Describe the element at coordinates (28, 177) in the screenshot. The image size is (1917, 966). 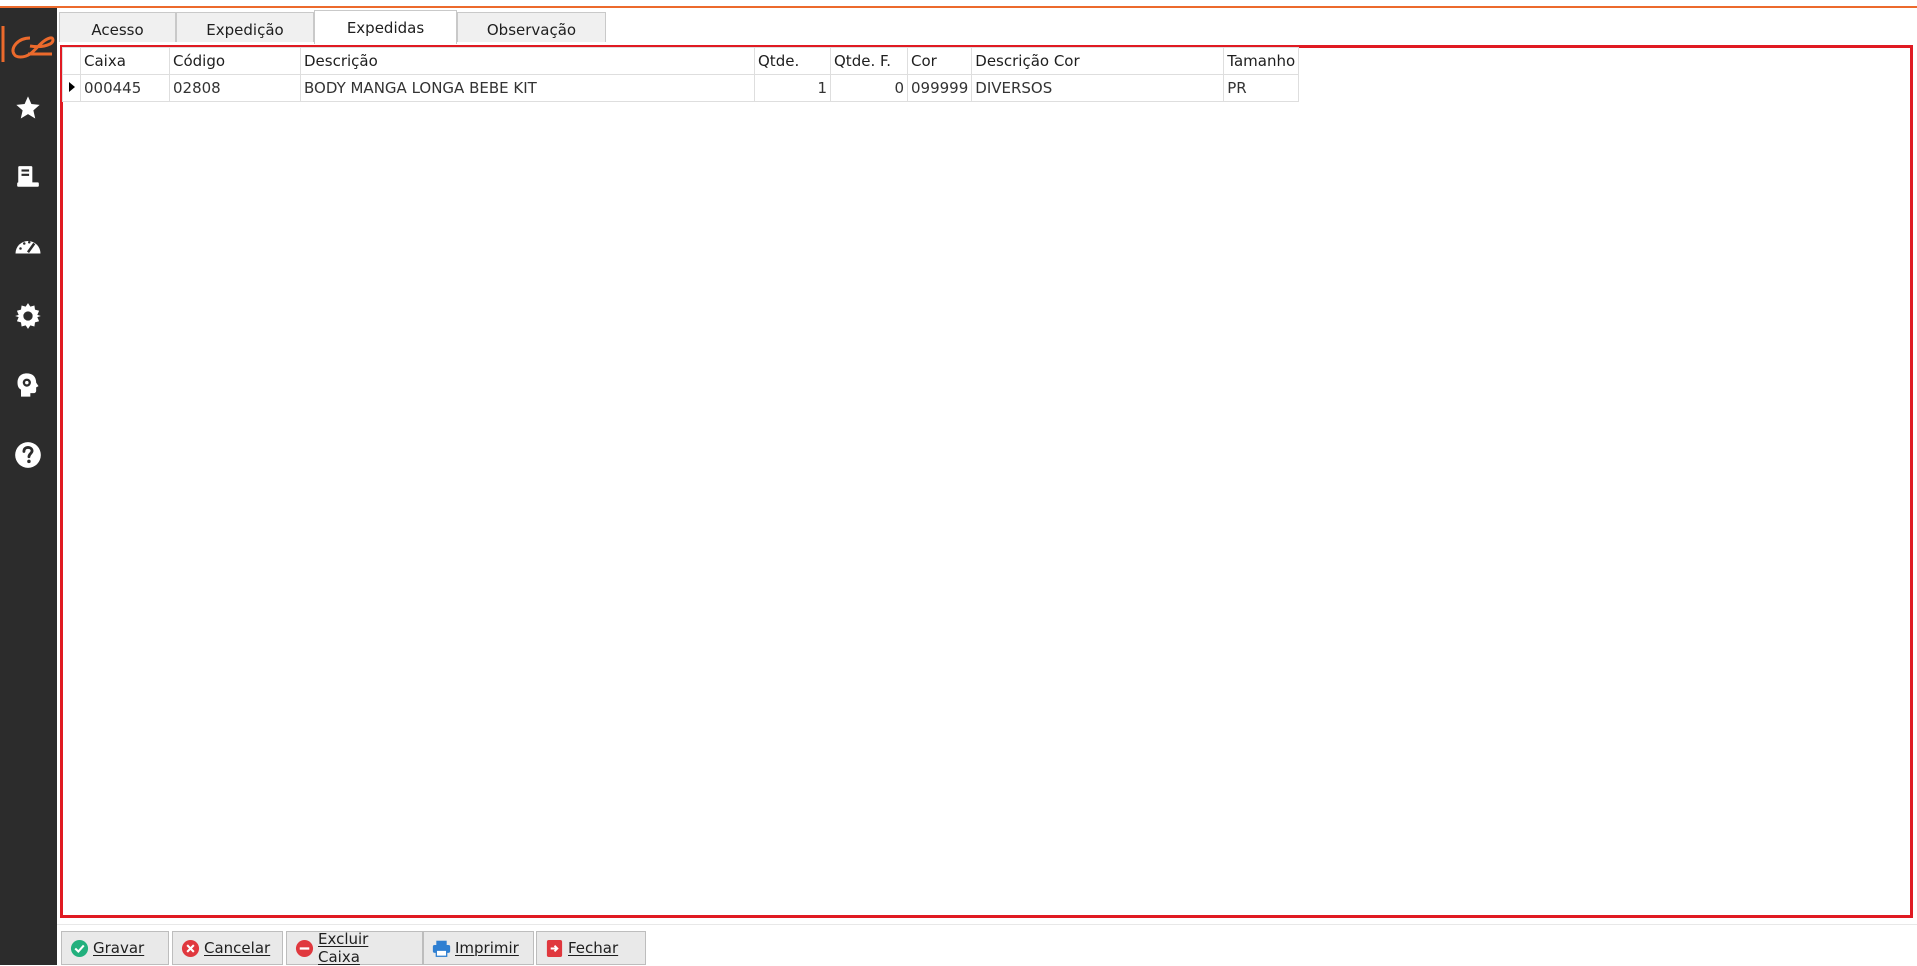
I see `register-icon` at that location.